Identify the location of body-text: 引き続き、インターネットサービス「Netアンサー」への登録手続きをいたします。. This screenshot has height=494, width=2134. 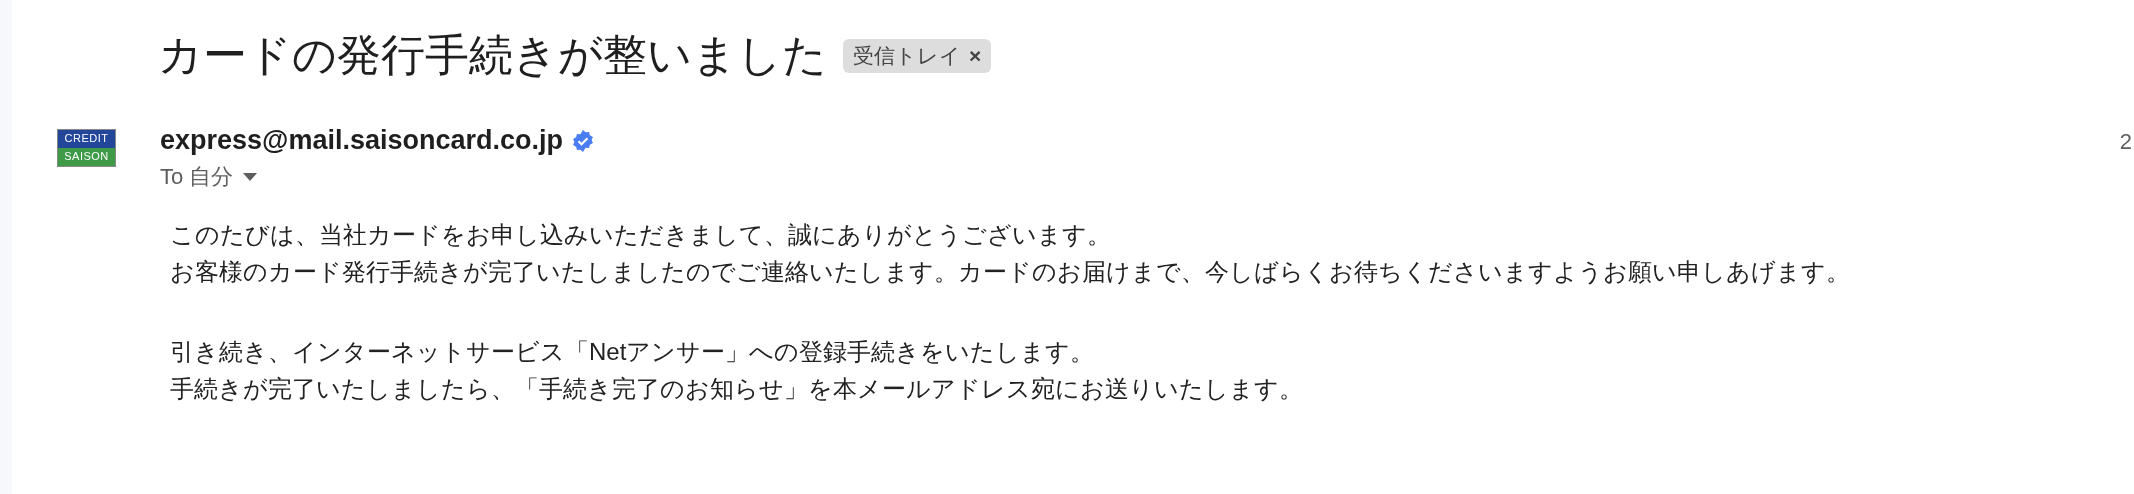
(633, 352).